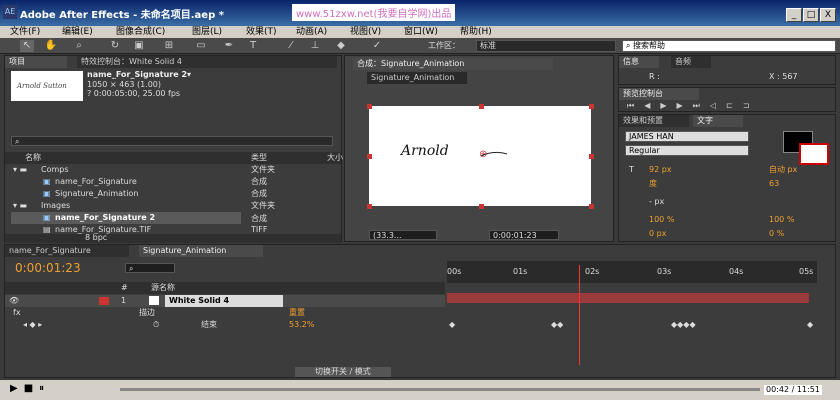  What do you see at coordinates (417, 78) in the screenshot?
I see `tab-composition-sub: Signature_Animation` at bounding box center [417, 78].